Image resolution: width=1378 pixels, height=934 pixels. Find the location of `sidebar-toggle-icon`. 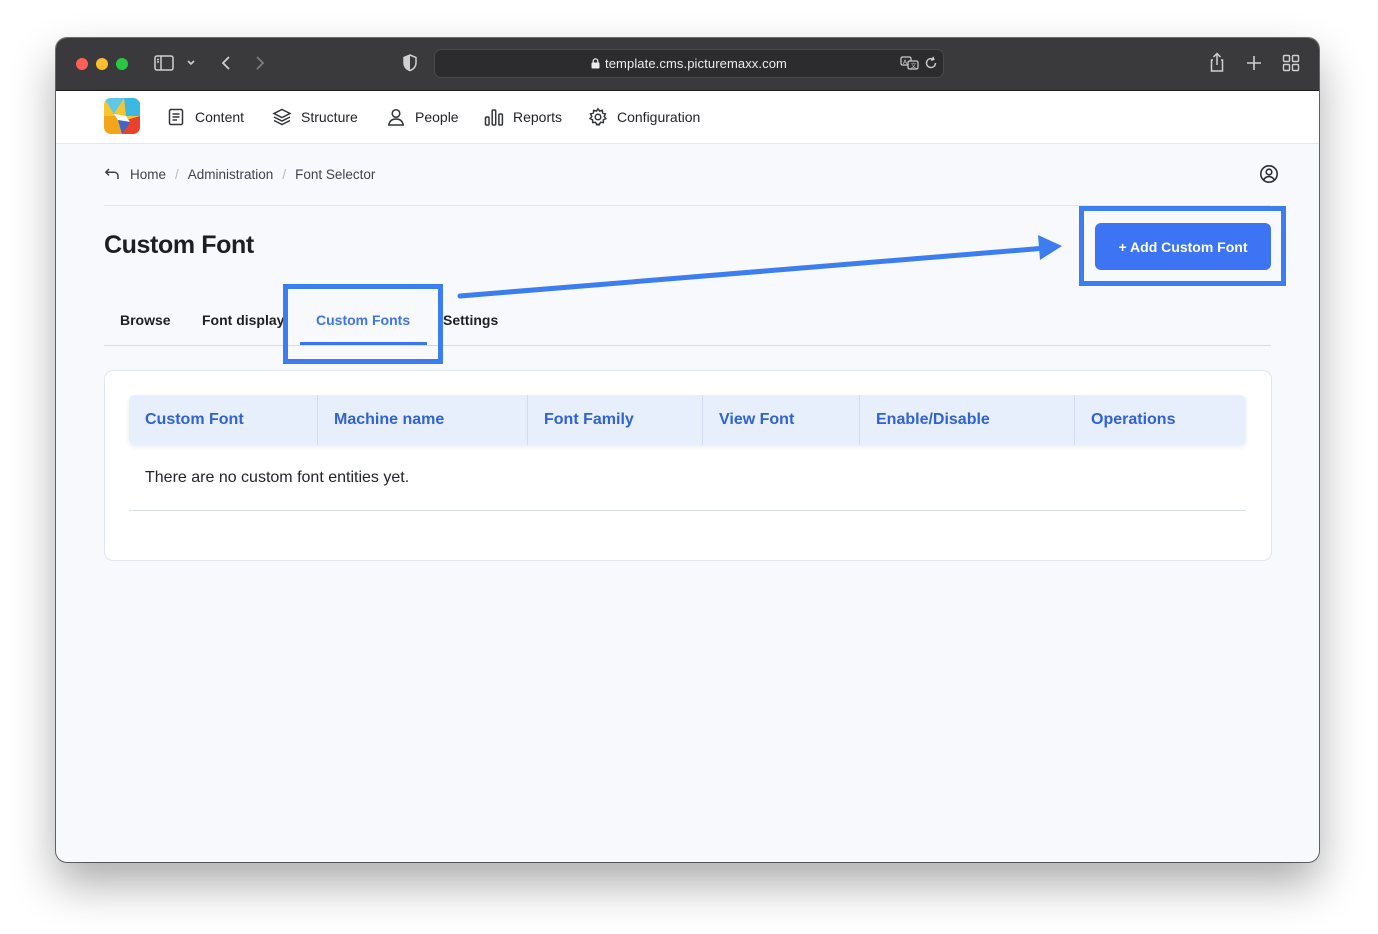

sidebar-toggle-icon is located at coordinates (164, 63).